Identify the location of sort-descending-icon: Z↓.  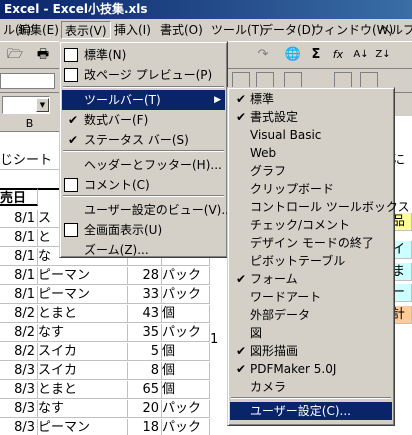
(383, 55).